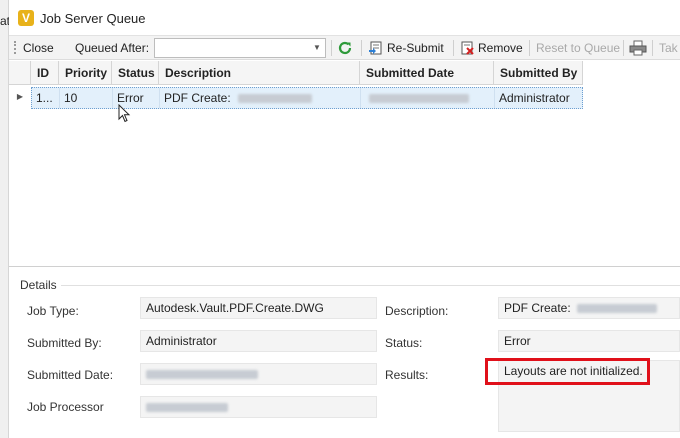 The height and width of the screenshot is (438, 680). Describe the element at coordinates (567, 371) in the screenshot. I see `highlight-annotation-box` at that location.